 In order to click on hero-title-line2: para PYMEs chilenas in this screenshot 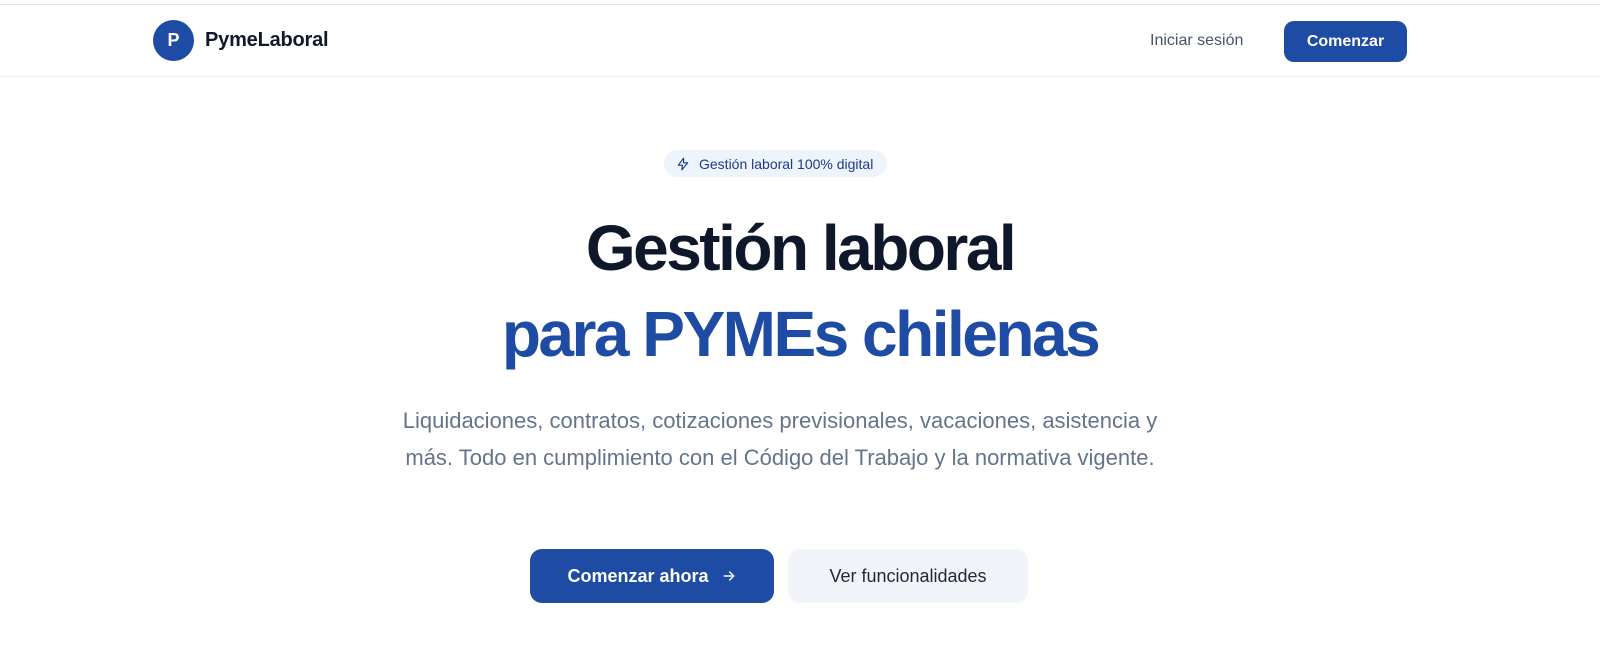, I will do `click(801, 334)`.